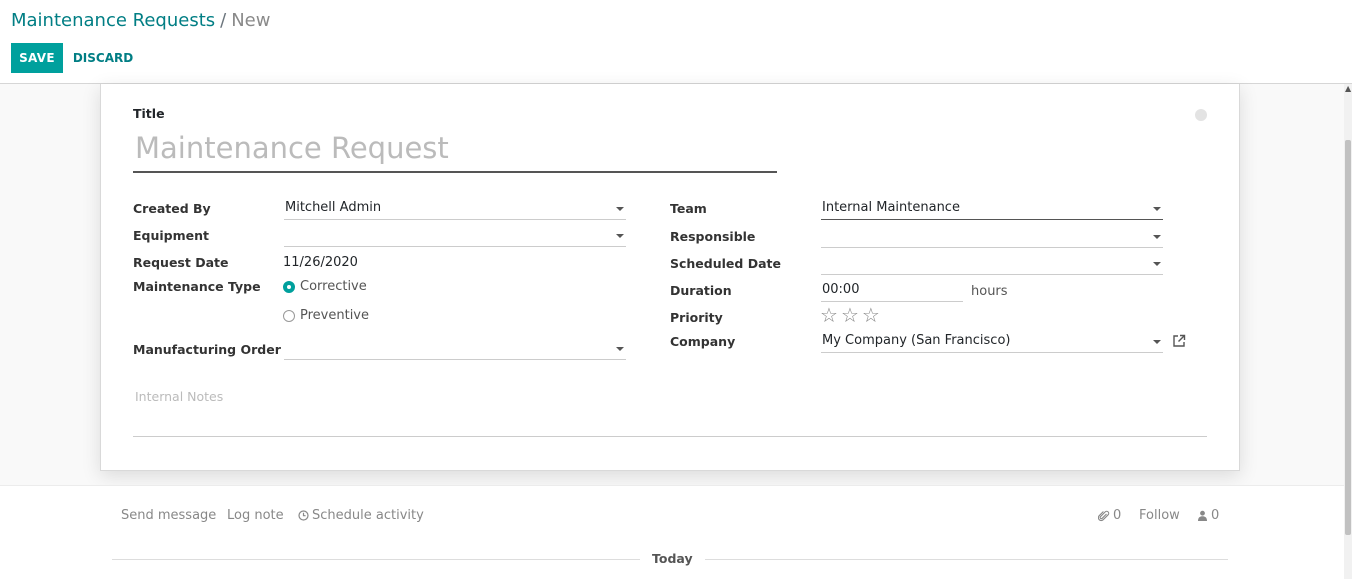 The image size is (1352, 579). Describe the element at coordinates (1159, 515) in the screenshot. I see `follow-button: Follow` at that location.